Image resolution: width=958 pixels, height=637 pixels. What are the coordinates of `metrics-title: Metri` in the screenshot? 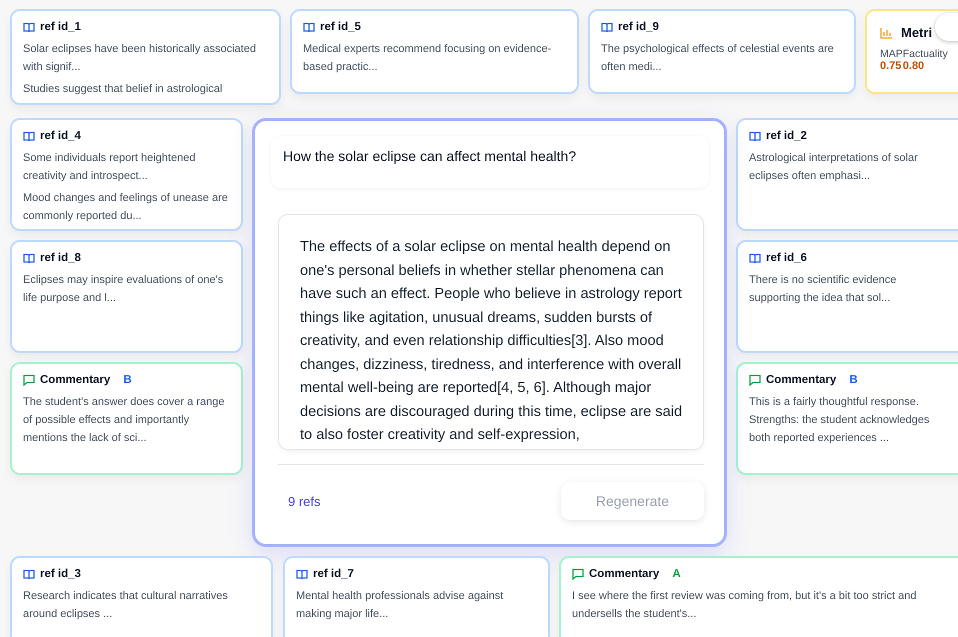 It's located at (916, 32).